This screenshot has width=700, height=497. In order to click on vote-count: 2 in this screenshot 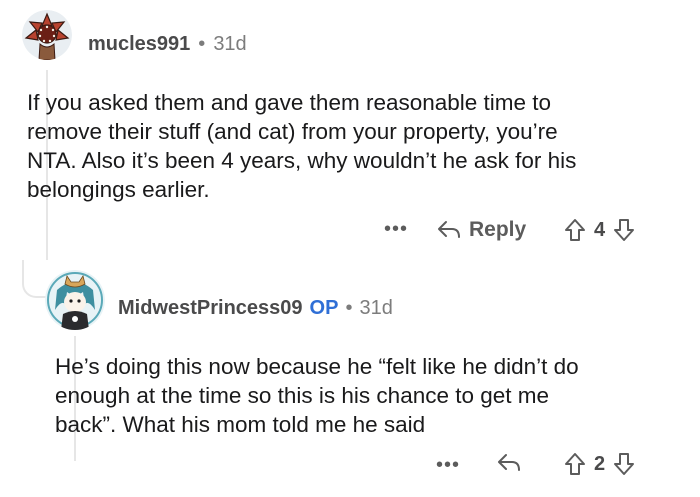, I will do `click(600, 463)`.